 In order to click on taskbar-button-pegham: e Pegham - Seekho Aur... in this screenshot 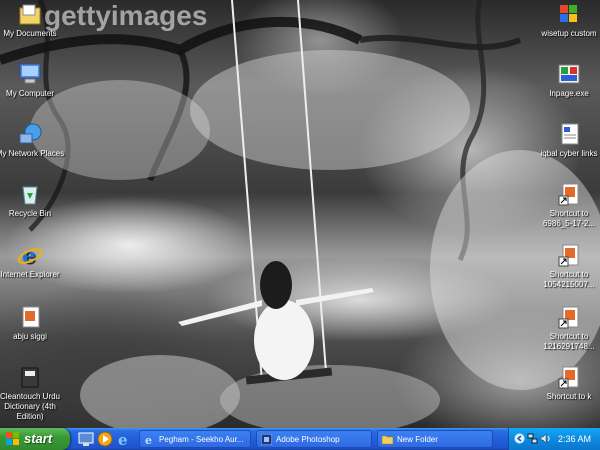, I will do `click(195, 439)`.